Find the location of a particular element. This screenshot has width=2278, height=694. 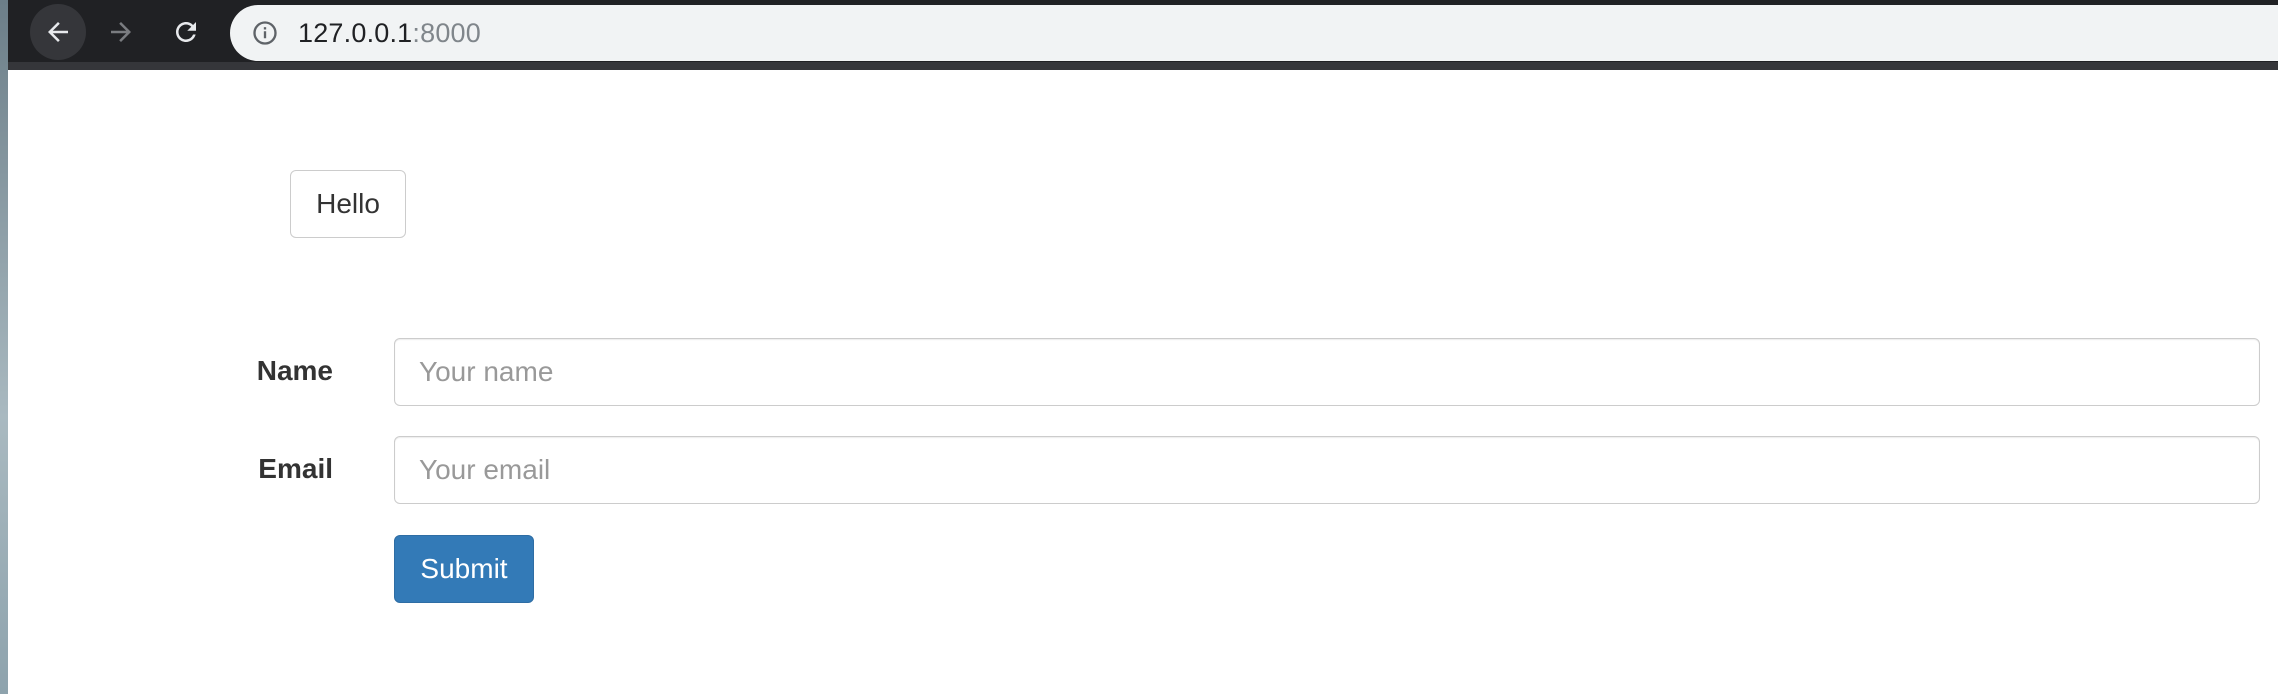

email-label: Email is located at coordinates (295, 468).